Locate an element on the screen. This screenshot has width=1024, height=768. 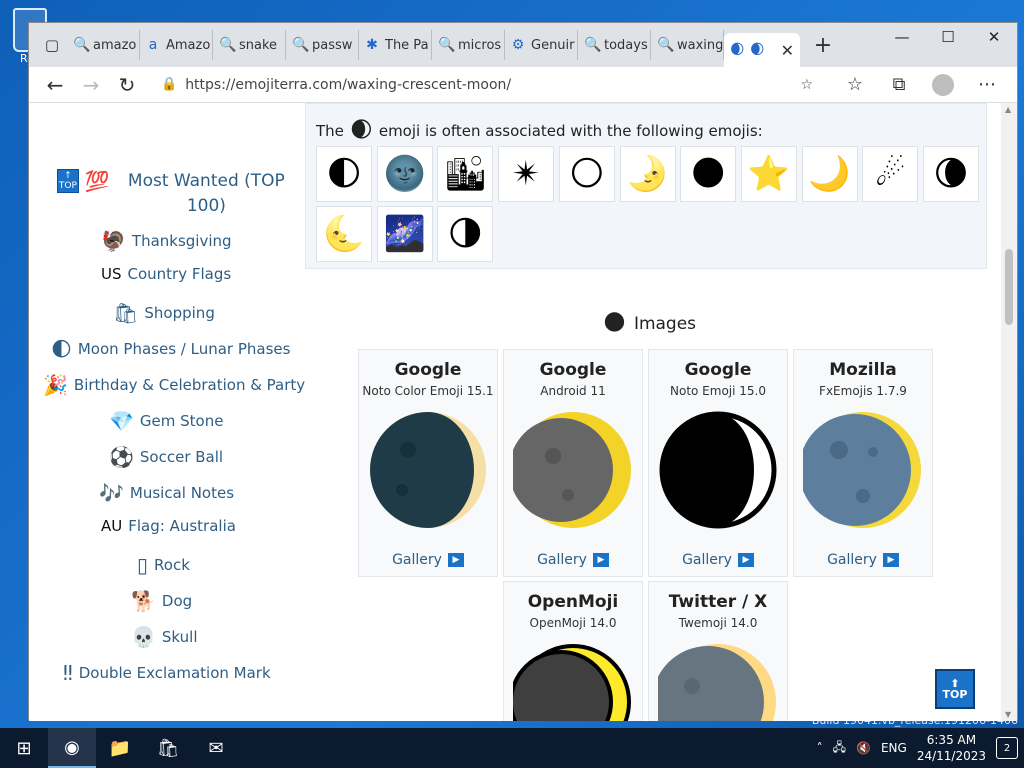
related-emoji-tile: ☄ is located at coordinates (890, 174).